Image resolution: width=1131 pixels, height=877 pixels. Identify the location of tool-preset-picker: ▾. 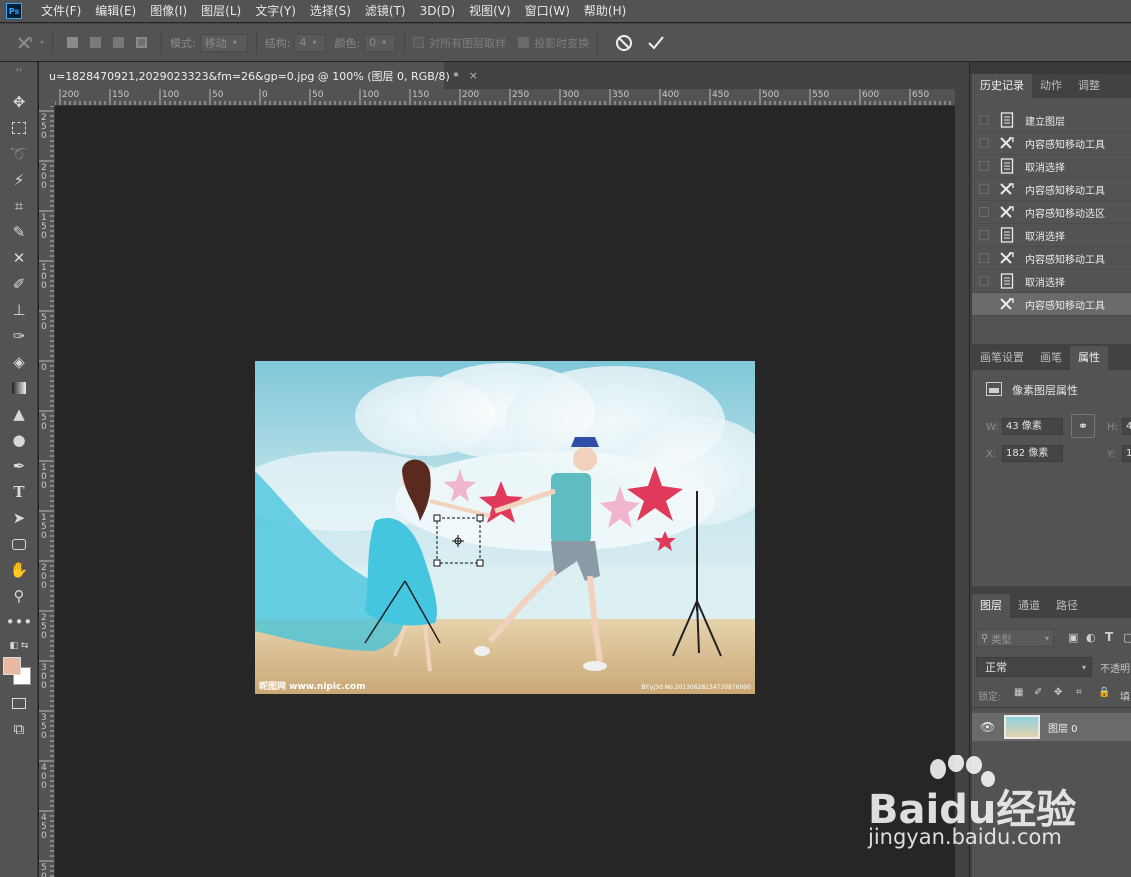
(30, 43).